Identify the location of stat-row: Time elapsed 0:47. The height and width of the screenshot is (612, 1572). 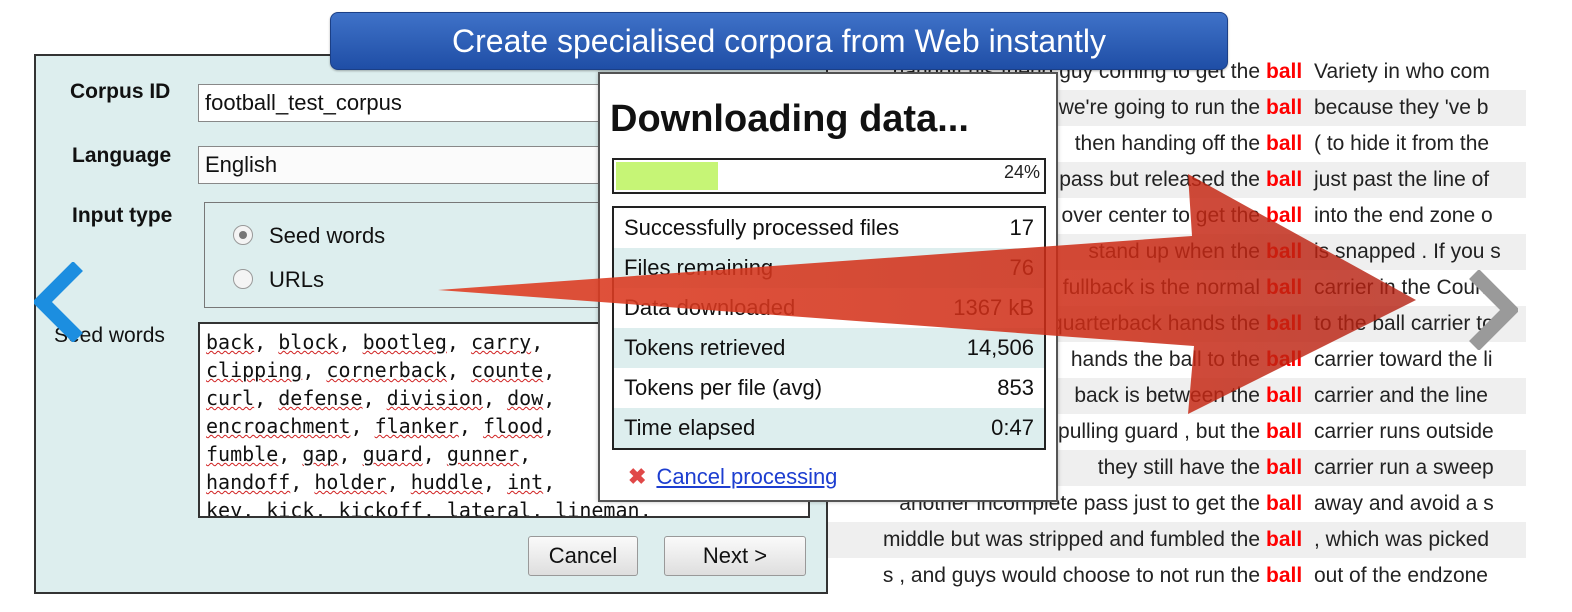
(829, 428).